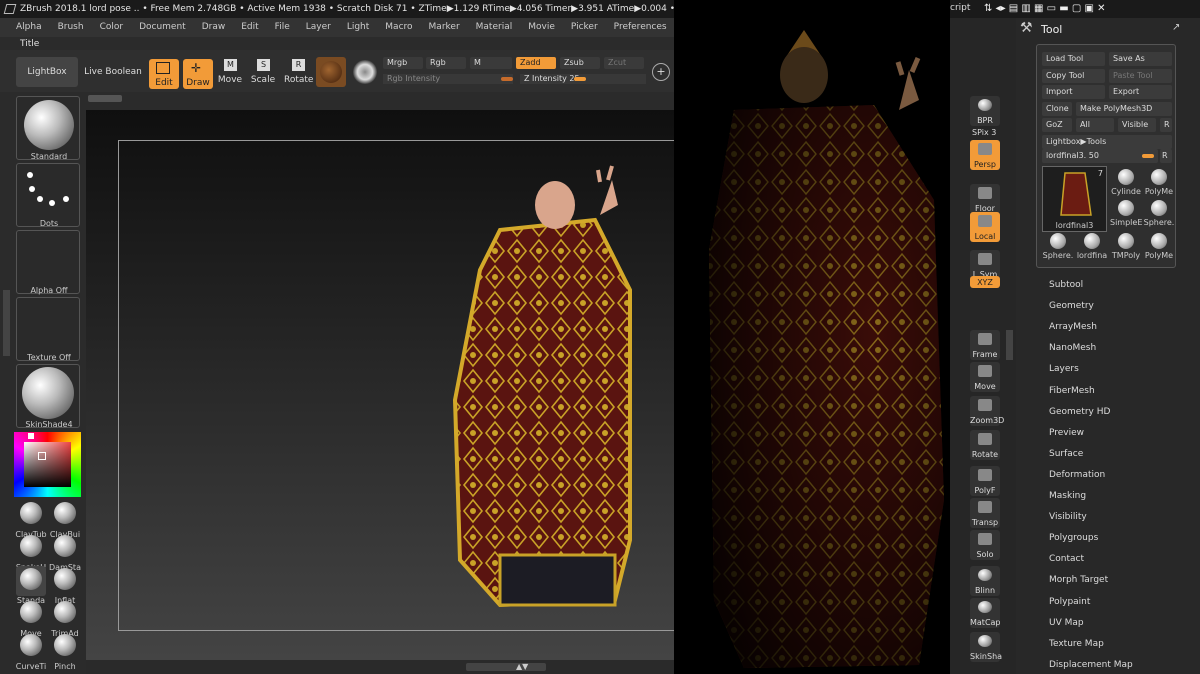  I want to click on tool-btn-save-as: Save As, so click(1140, 59).